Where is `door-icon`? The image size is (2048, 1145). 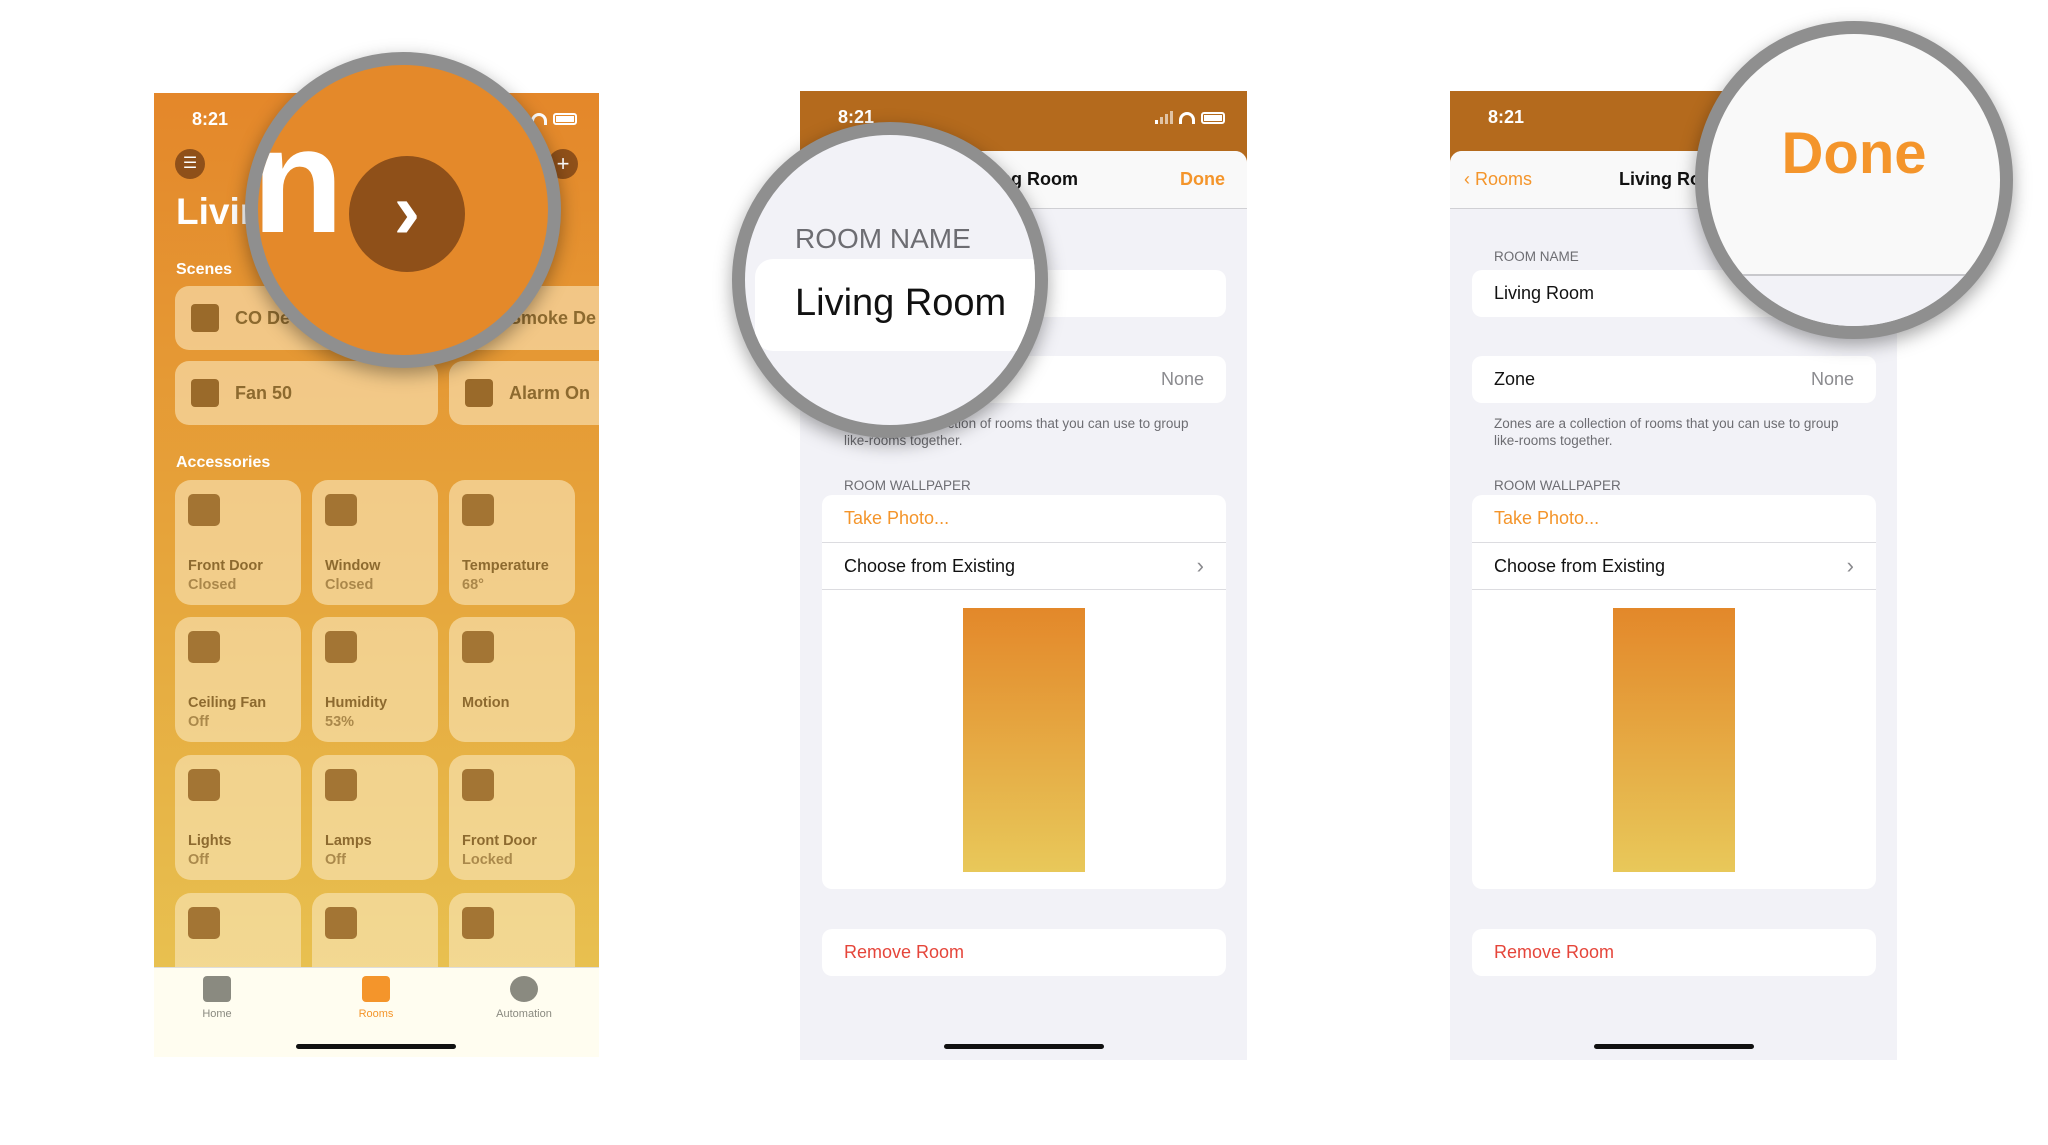
door-icon is located at coordinates (204, 510).